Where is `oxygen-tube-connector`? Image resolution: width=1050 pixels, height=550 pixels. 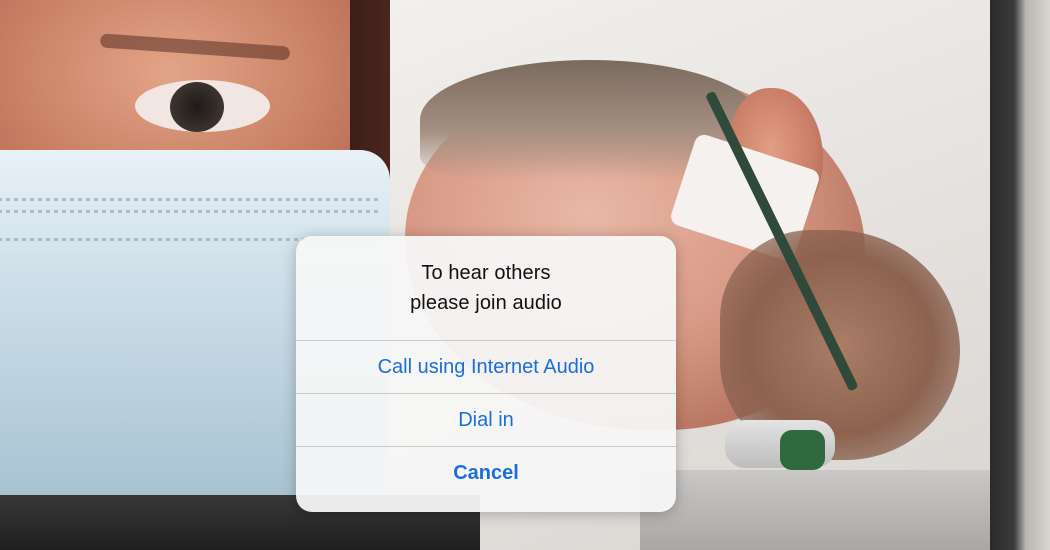
oxygen-tube-connector is located at coordinates (802, 450).